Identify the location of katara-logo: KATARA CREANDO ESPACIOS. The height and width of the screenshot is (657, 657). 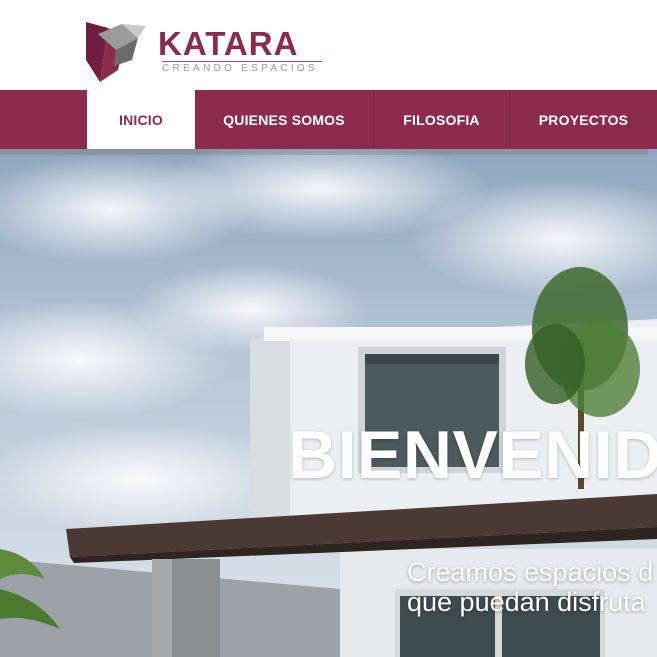
(206, 51).